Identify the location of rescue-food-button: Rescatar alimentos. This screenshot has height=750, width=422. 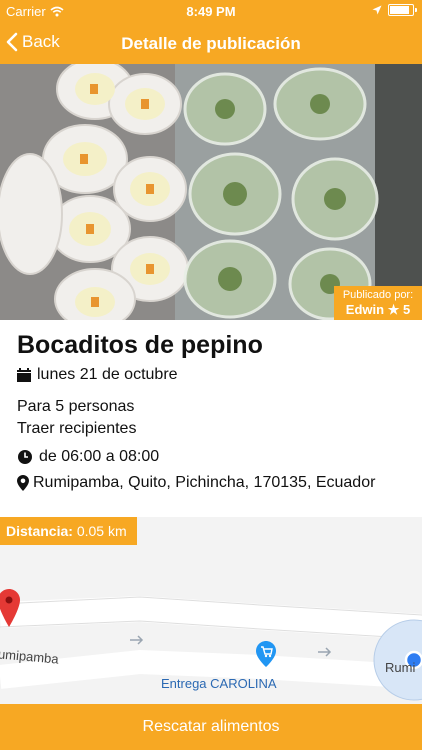
(211, 727).